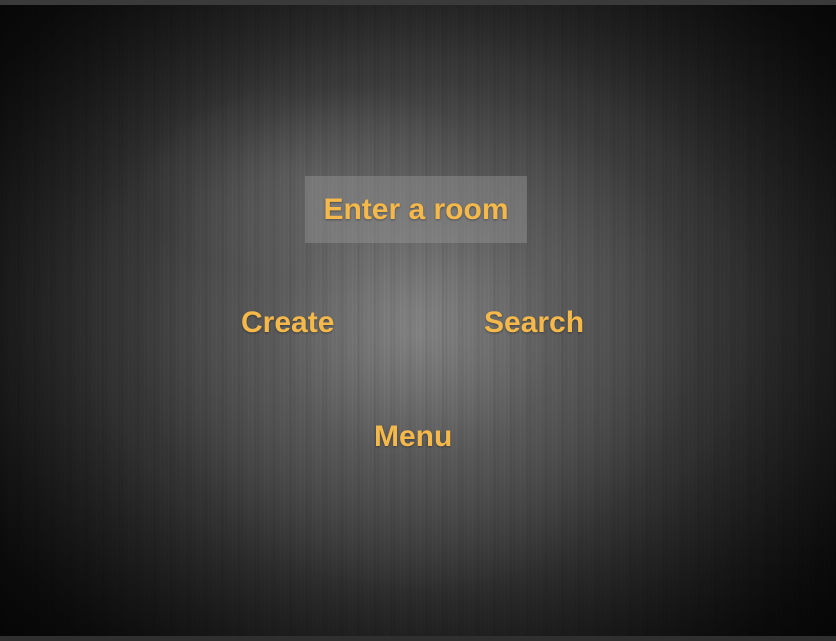  Describe the element at coordinates (416, 209) in the screenshot. I see `enter-room-button: Enter a room` at that location.